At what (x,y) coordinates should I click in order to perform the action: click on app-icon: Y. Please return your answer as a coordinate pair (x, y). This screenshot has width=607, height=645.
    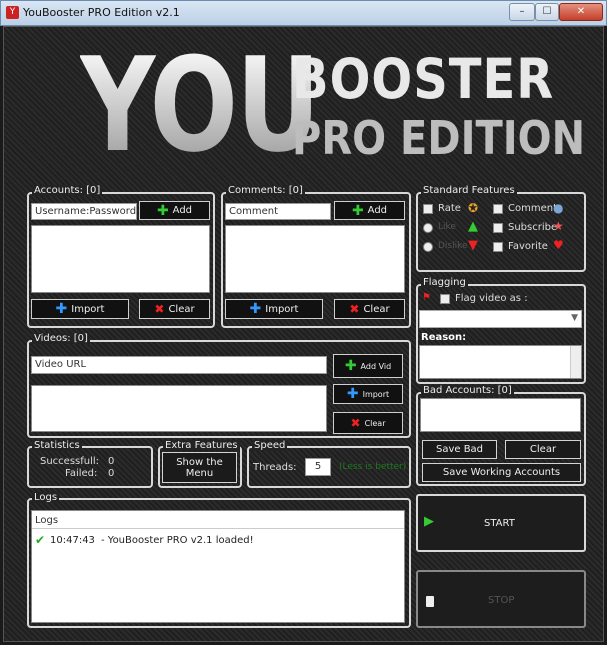
    Looking at the image, I should click on (12, 12).